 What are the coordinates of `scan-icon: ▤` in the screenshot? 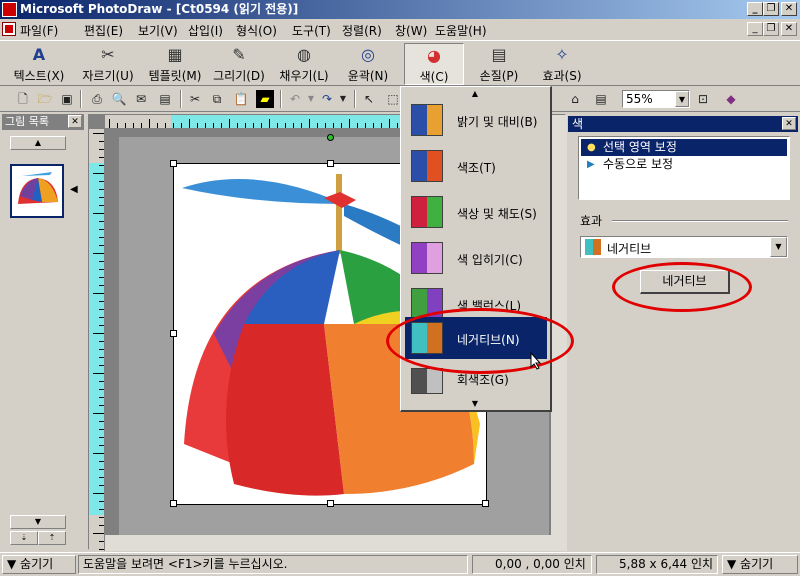 It's located at (165, 99).